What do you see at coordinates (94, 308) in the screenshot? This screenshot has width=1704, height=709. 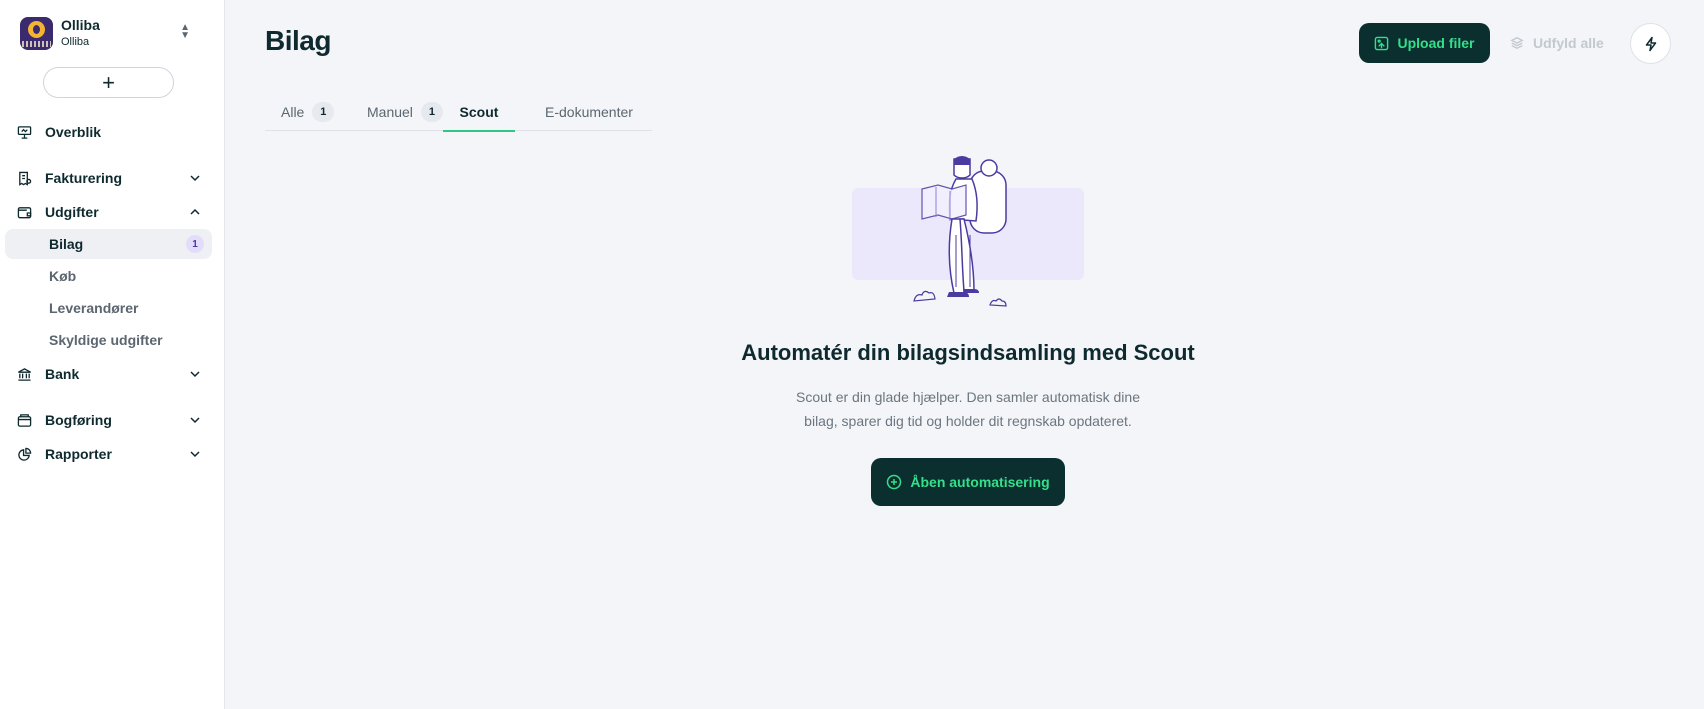 I see `sidebar-subitem-label: Leverandører` at bounding box center [94, 308].